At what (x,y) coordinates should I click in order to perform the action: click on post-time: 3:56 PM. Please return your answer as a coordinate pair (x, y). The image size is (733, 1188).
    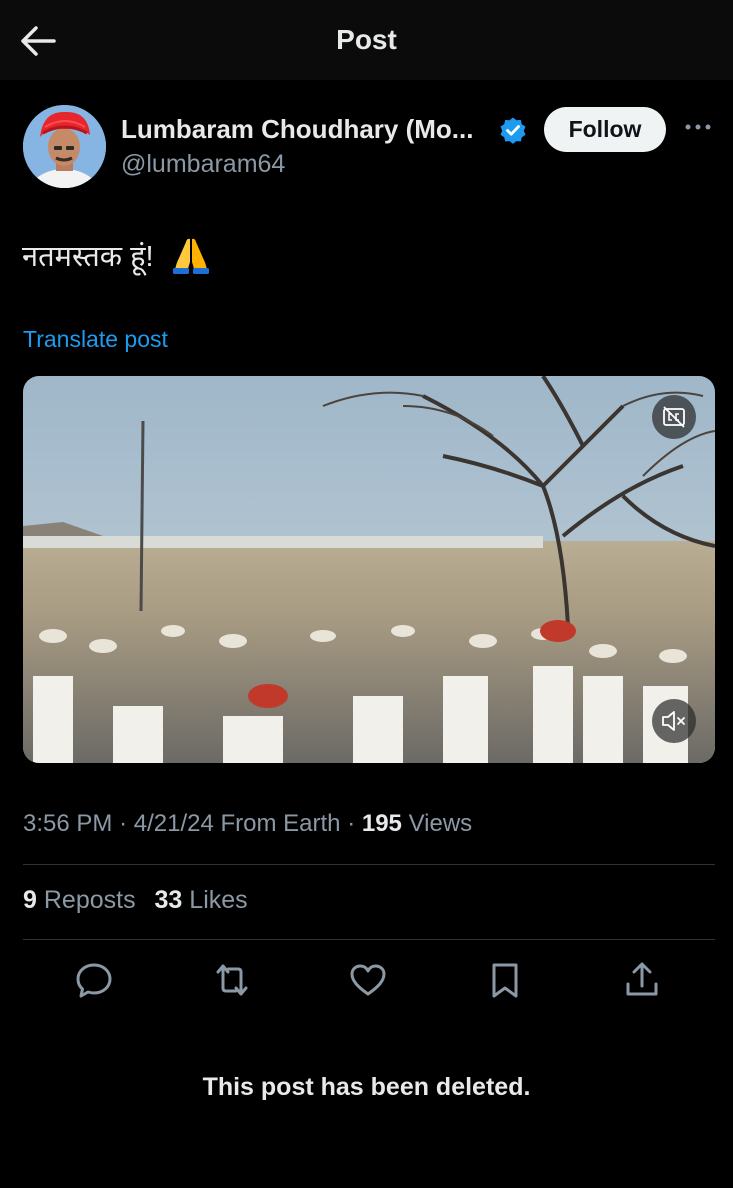
    Looking at the image, I should click on (68, 823).